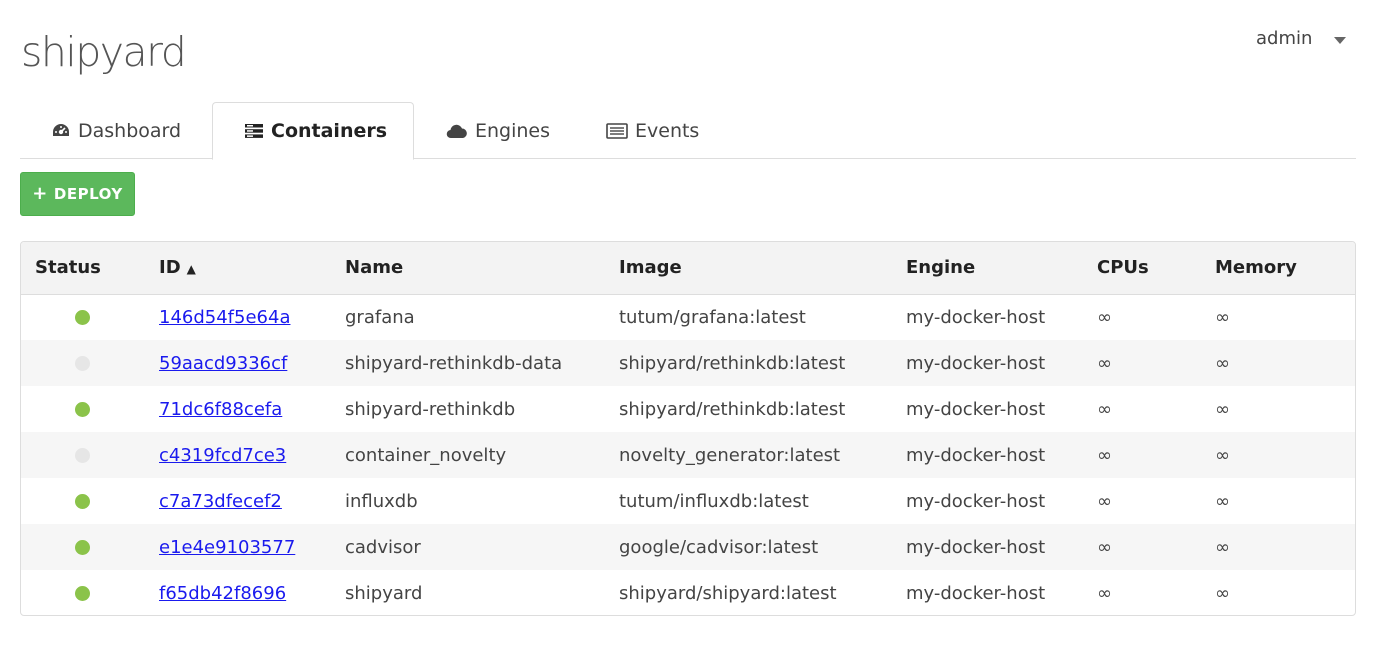 The width and height of the screenshot is (1394, 652). I want to click on image-cell: tutum/grafana:latest, so click(712, 317).